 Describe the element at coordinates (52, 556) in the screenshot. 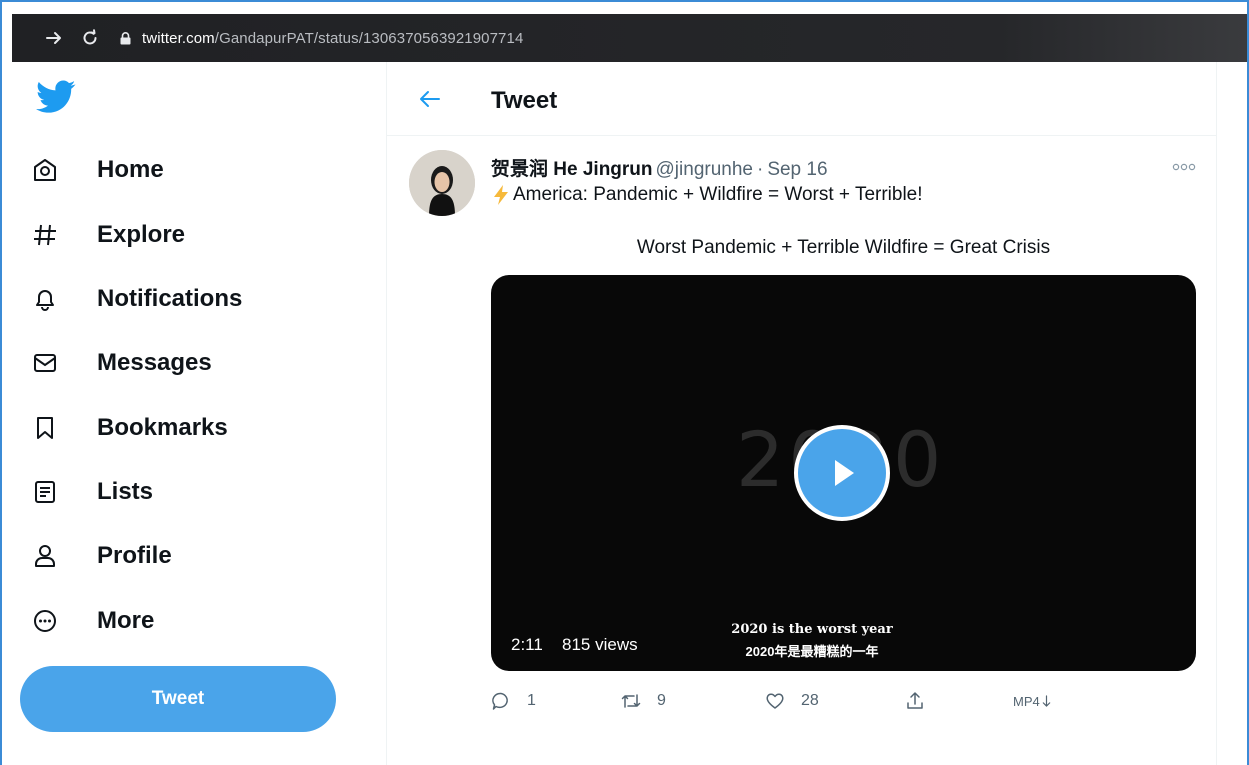

I see `person-icon` at that location.